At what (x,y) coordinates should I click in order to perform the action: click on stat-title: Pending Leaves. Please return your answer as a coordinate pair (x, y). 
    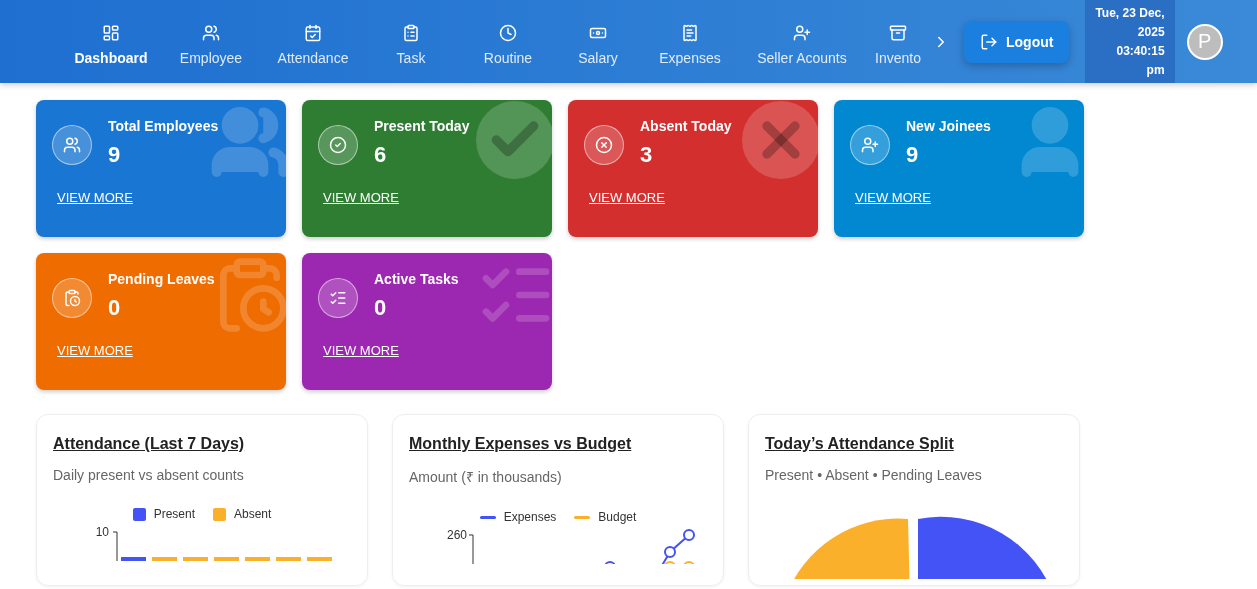
    Looking at the image, I should click on (161, 279).